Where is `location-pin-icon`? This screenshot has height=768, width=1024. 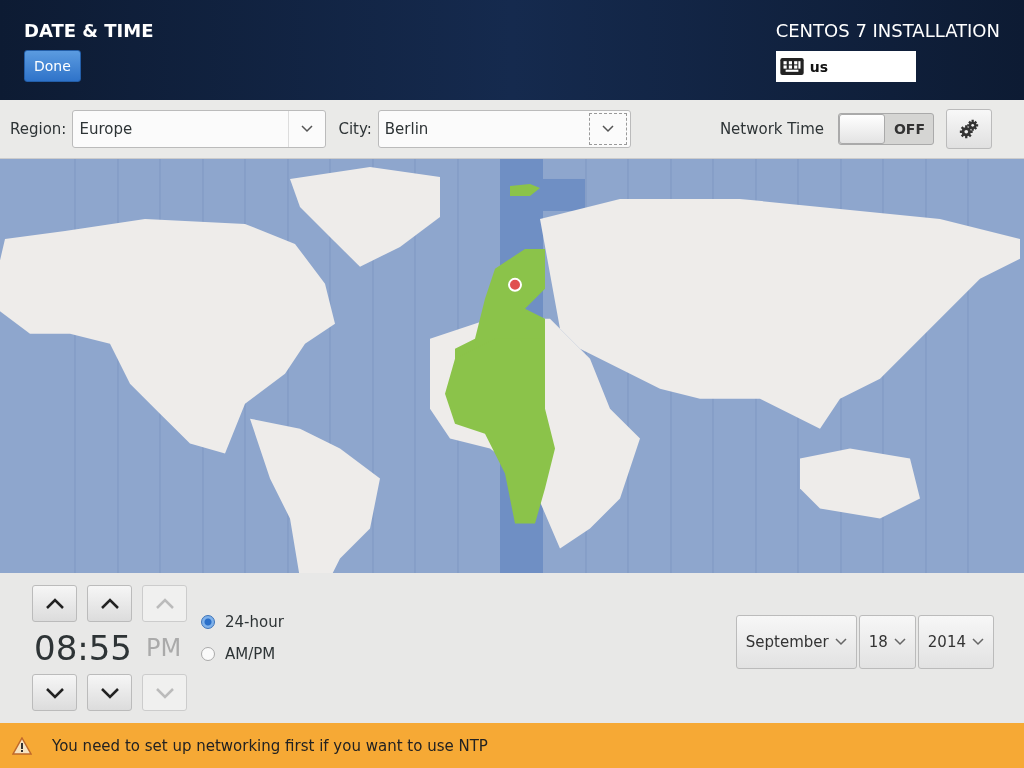 location-pin-icon is located at coordinates (515, 284).